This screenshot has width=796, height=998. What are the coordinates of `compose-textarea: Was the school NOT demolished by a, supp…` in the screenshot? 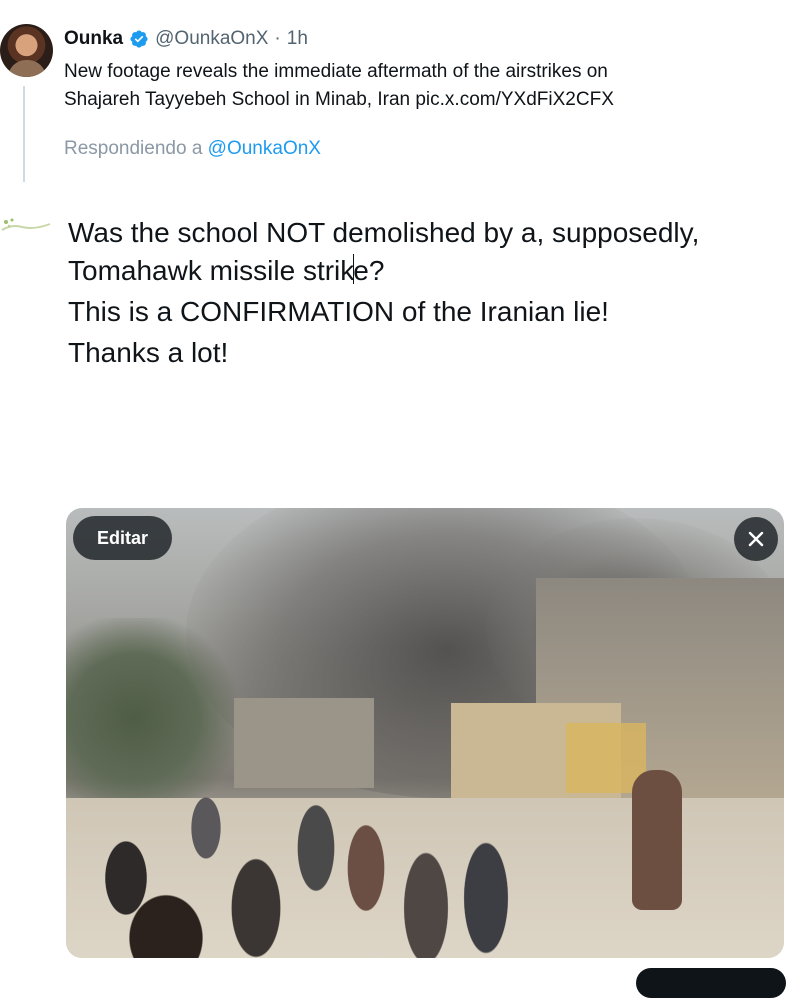 It's located at (418, 293).